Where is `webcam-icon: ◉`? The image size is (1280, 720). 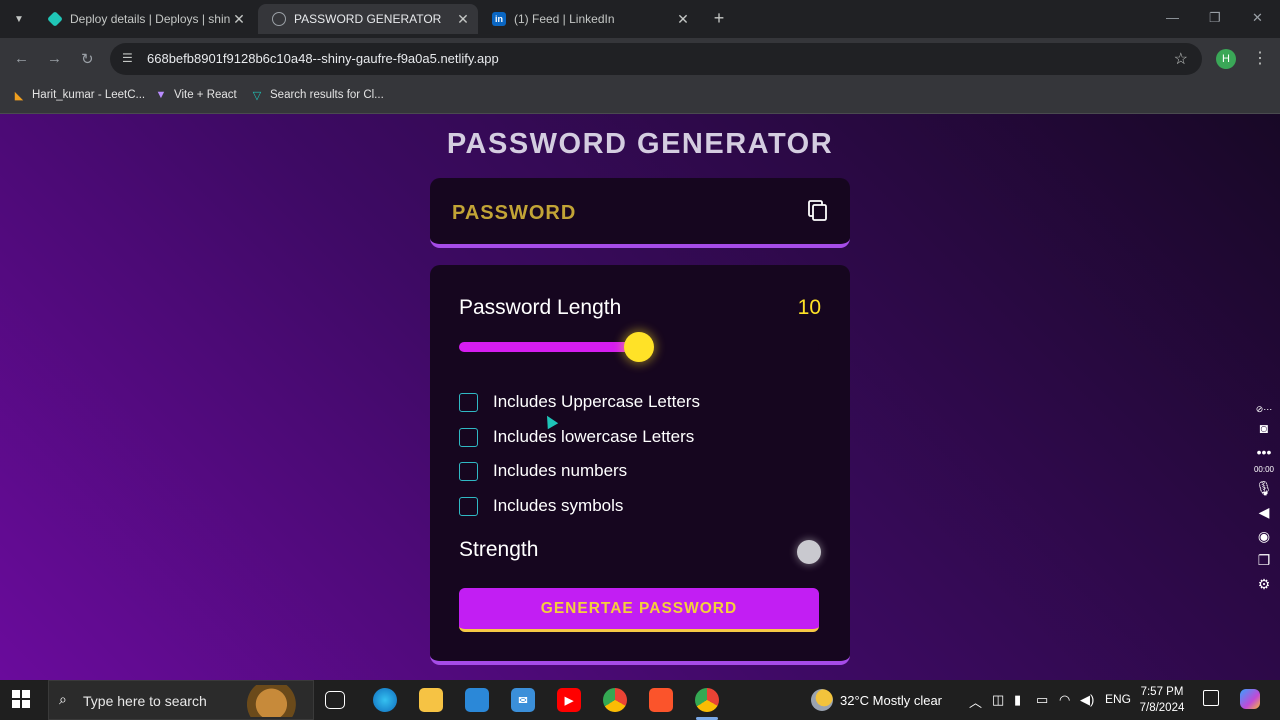
webcam-icon: ◉ is located at coordinates (1264, 536).